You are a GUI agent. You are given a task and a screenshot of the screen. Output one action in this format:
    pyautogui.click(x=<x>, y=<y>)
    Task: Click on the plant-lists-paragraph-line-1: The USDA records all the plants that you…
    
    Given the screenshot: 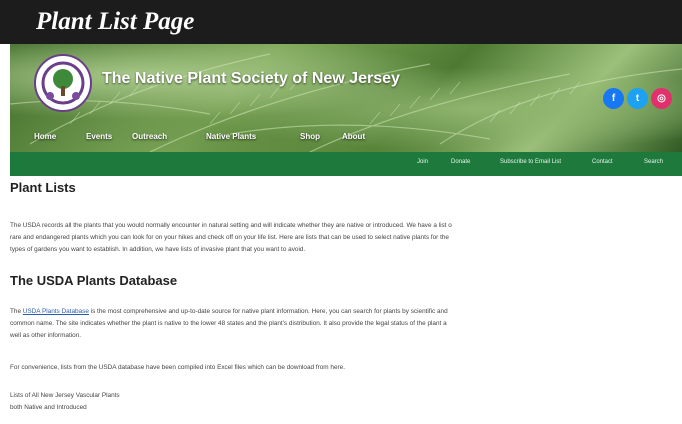 What is the action you would take?
    pyautogui.click(x=231, y=225)
    